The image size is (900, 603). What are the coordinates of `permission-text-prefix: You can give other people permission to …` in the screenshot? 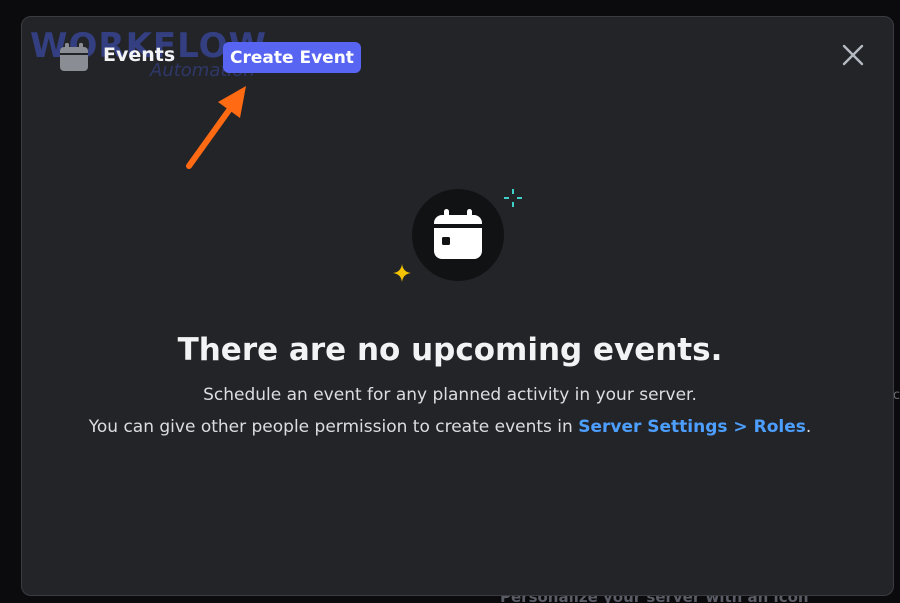 It's located at (333, 427).